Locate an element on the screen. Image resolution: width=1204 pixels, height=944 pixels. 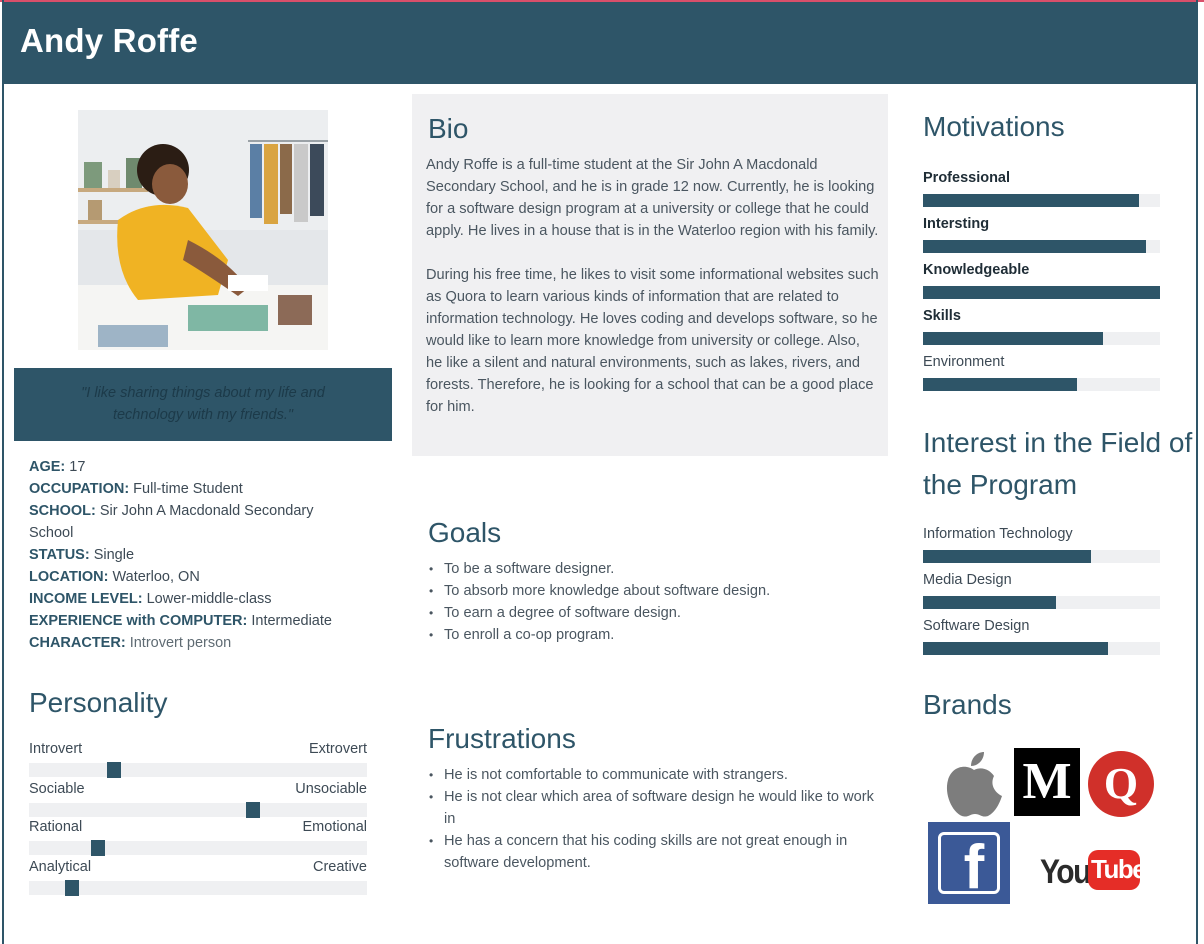
interest-label: Software Design is located at coordinates (976, 626).